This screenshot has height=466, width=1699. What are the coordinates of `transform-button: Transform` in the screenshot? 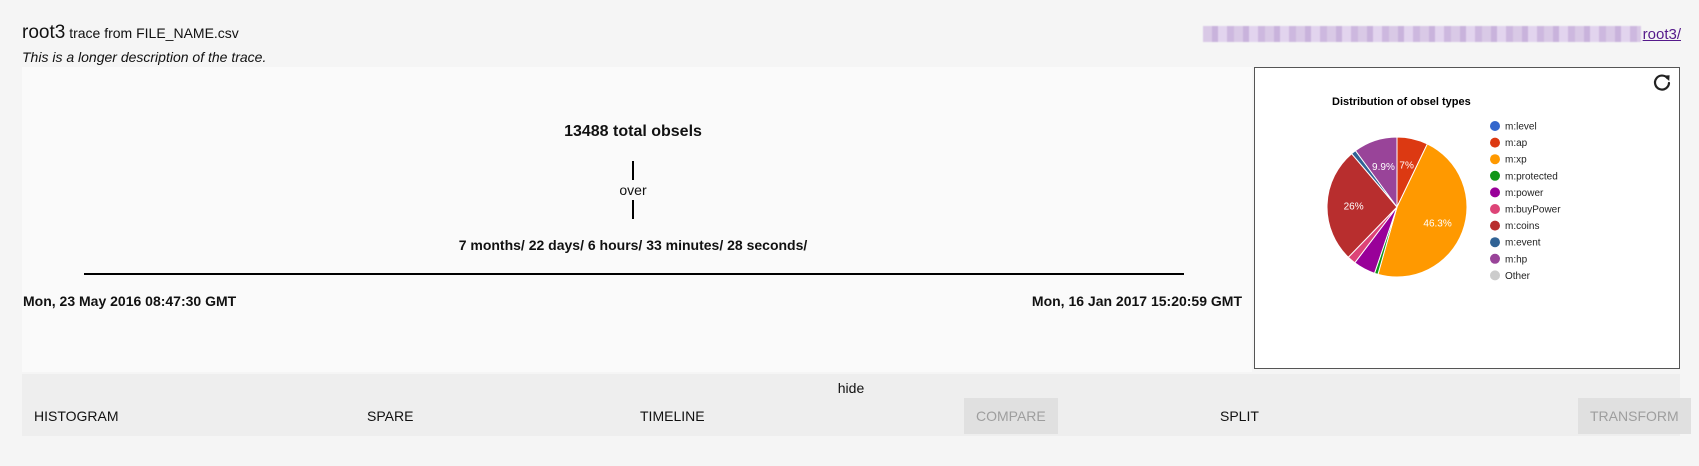 It's located at (1634, 416).